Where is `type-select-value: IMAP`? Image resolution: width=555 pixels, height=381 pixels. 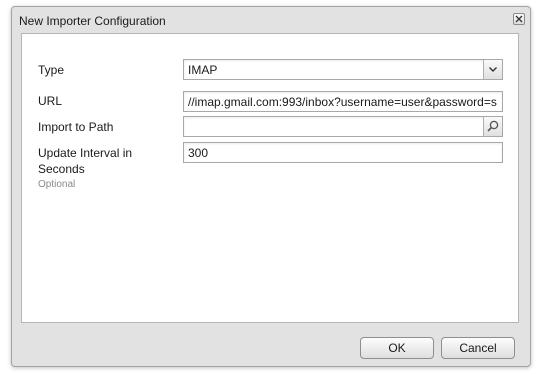
type-select-value: IMAP is located at coordinates (203, 70).